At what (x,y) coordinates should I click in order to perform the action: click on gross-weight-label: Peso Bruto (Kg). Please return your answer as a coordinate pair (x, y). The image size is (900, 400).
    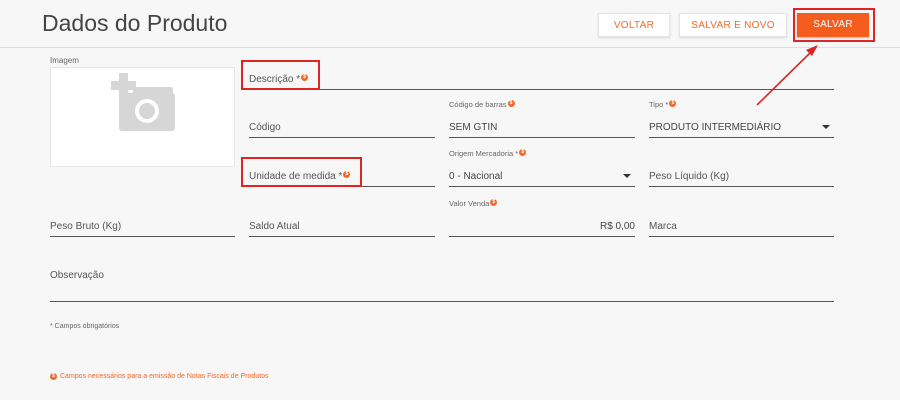
    Looking at the image, I should click on (86, 226).